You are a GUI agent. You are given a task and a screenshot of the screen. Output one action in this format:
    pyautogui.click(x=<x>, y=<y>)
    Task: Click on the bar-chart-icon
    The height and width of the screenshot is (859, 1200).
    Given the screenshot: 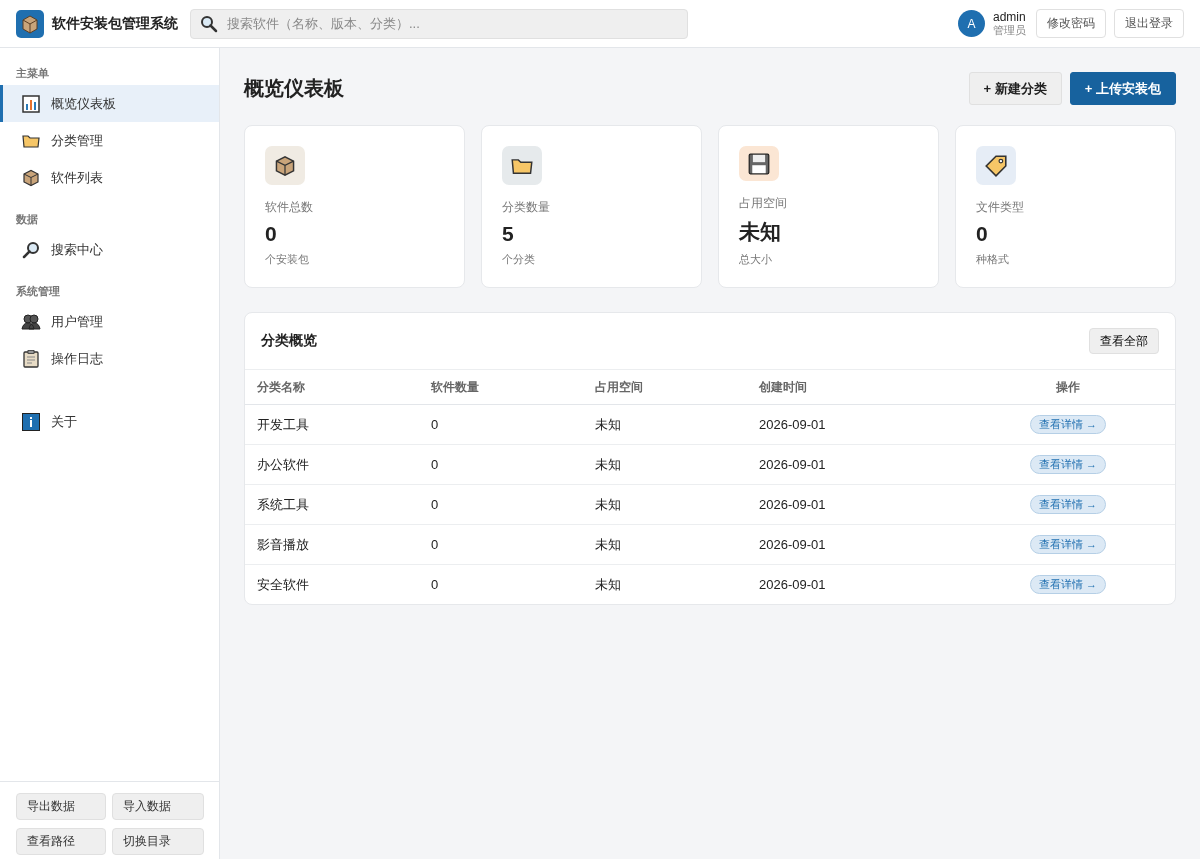 What is the action you would take?
    pyautogui.click(x=31, y=103)
    